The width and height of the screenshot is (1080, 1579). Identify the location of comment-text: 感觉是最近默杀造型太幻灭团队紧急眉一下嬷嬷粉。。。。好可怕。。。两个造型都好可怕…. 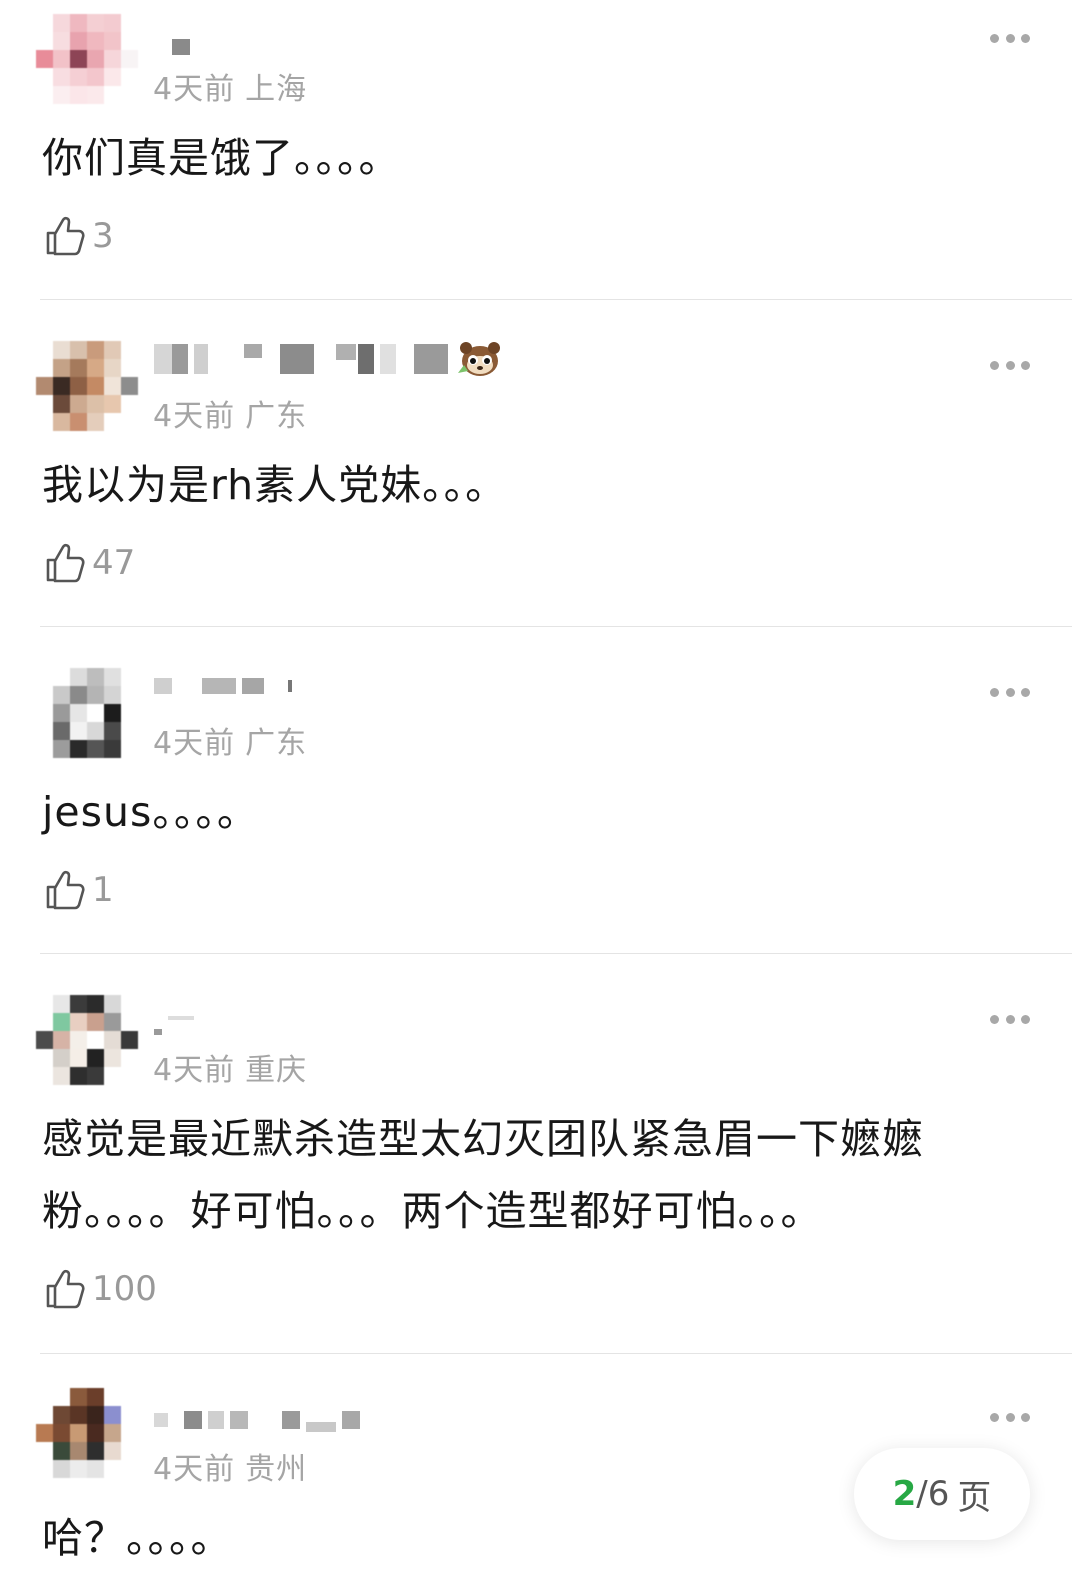
(483, 1175).